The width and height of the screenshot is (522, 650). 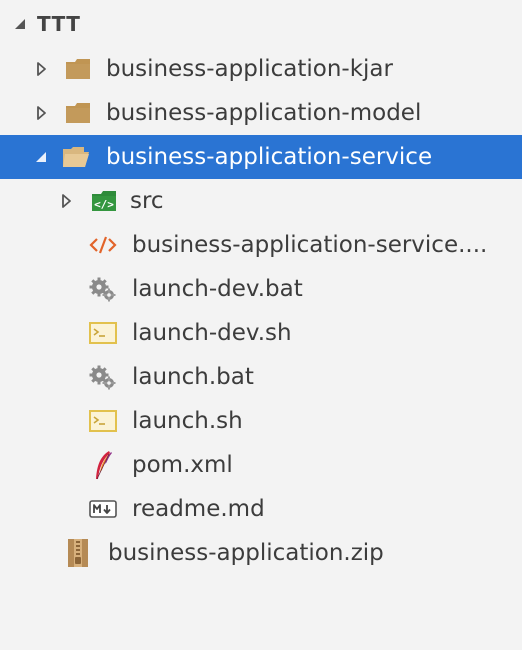 What do you see at coordinates (264, 113) in the screenshot?
I see `tree-item-label: business-application-model` at bounding box center [264, 113].